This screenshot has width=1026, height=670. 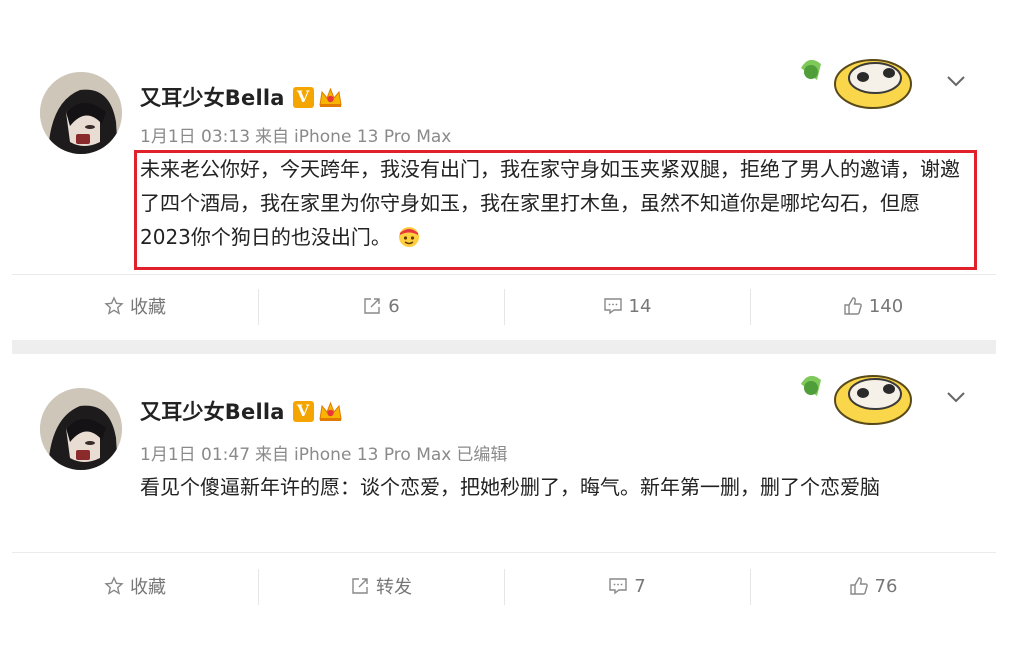 I want to click on repost-button: 6, so click(x=381, y=306).